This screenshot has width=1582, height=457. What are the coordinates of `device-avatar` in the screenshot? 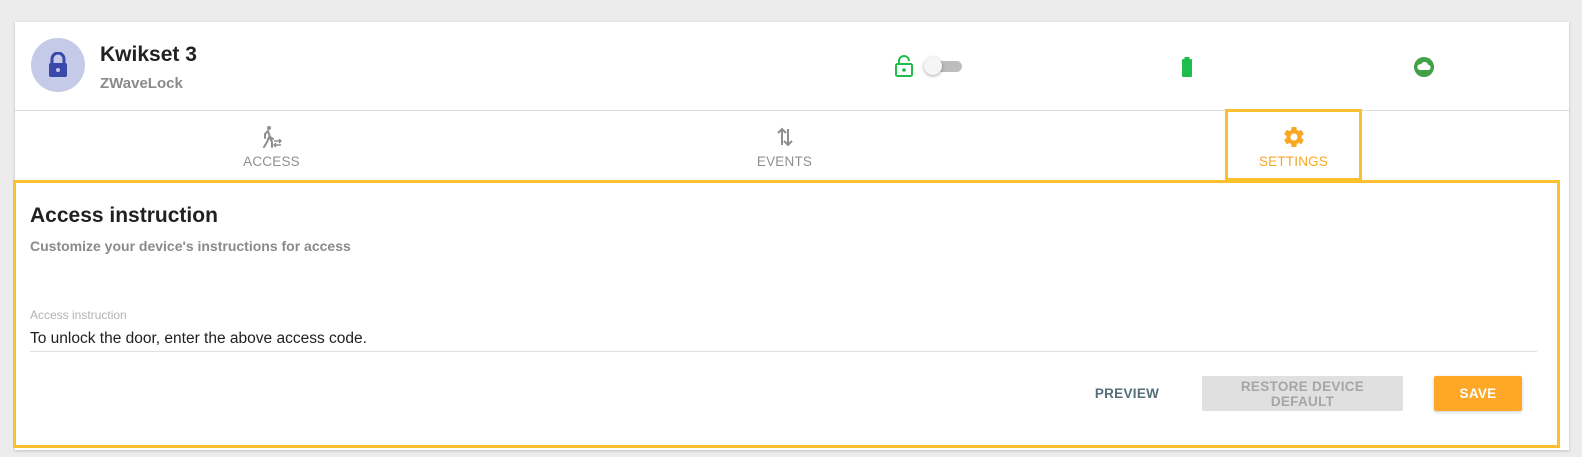 It's located at (58, 65).